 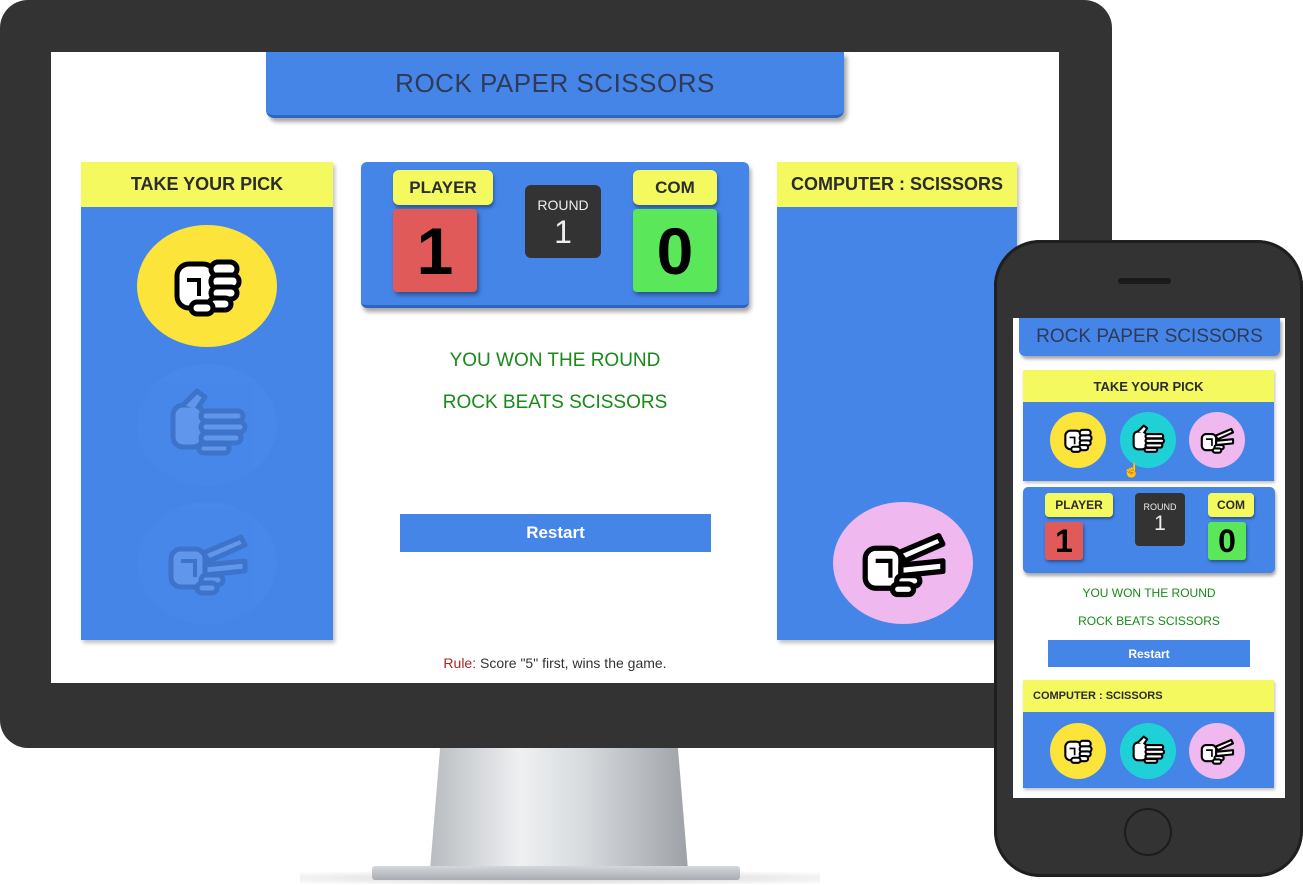 I want to click on paper-option, so click(x=207, y=425).